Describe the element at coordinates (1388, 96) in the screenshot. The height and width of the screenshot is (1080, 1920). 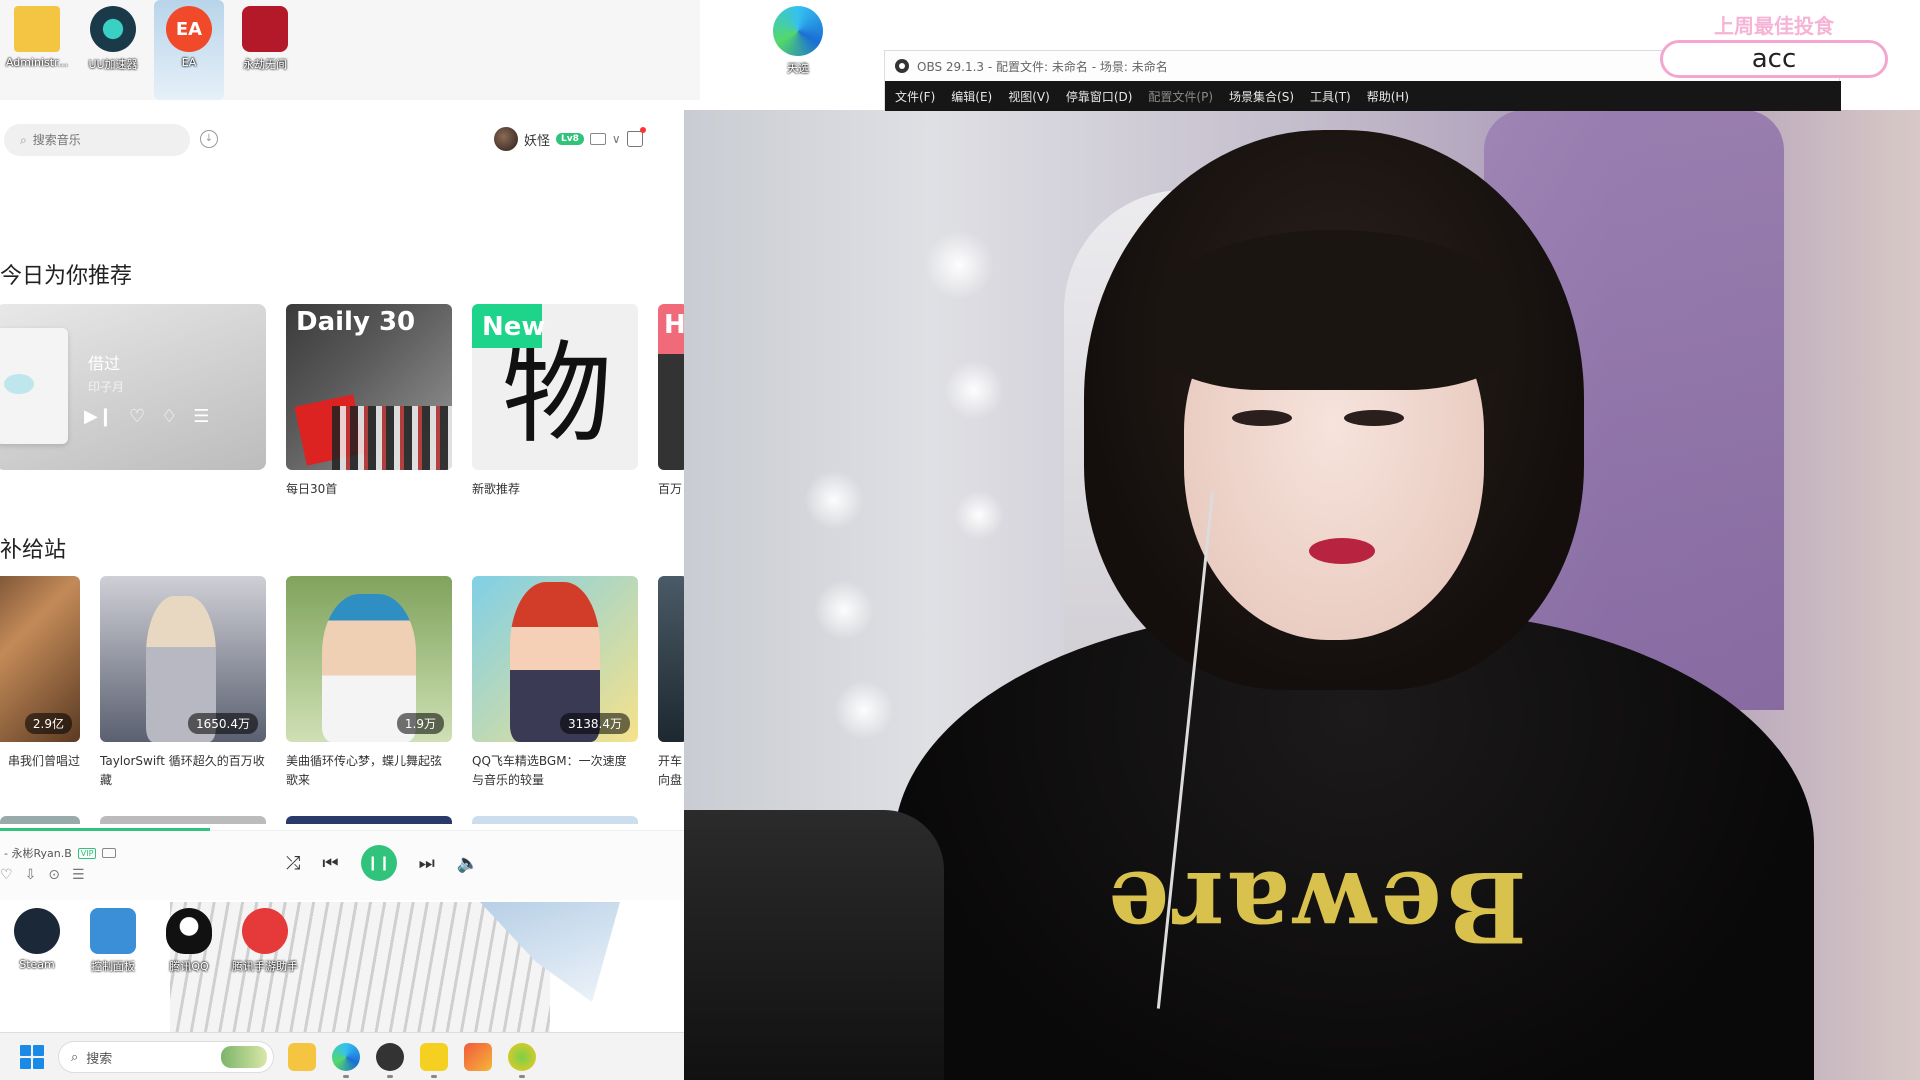
I see `obs-menu-help: 帮助(H)` at that location.